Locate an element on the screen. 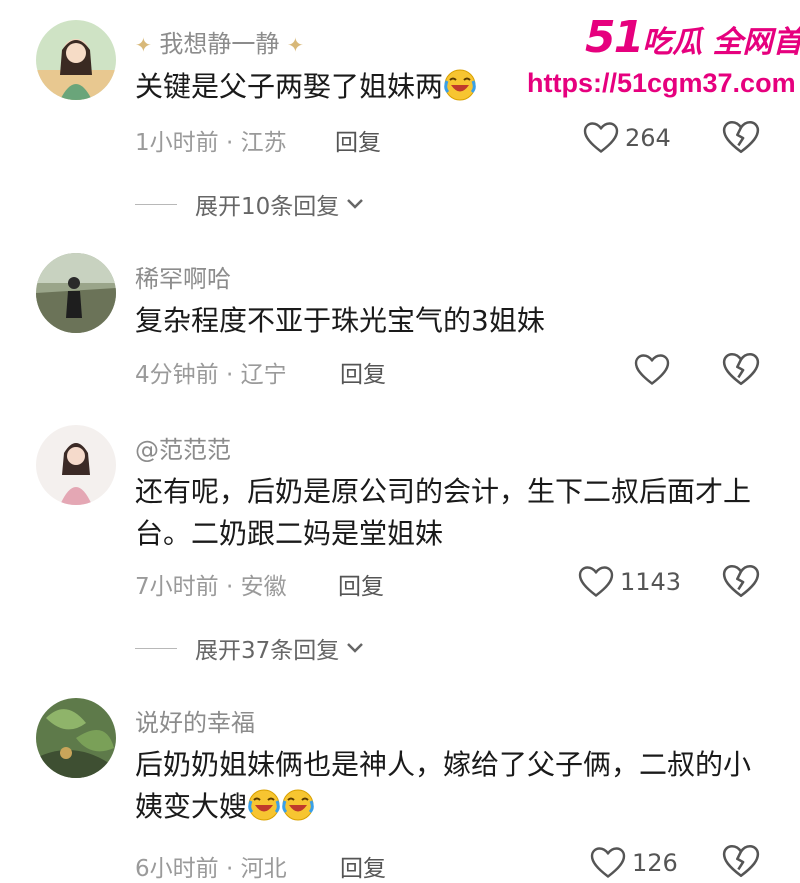 The image size is (800, 883). watermark-brand: 51吃瓜 全网首发 is located at coordinates (692, 37).